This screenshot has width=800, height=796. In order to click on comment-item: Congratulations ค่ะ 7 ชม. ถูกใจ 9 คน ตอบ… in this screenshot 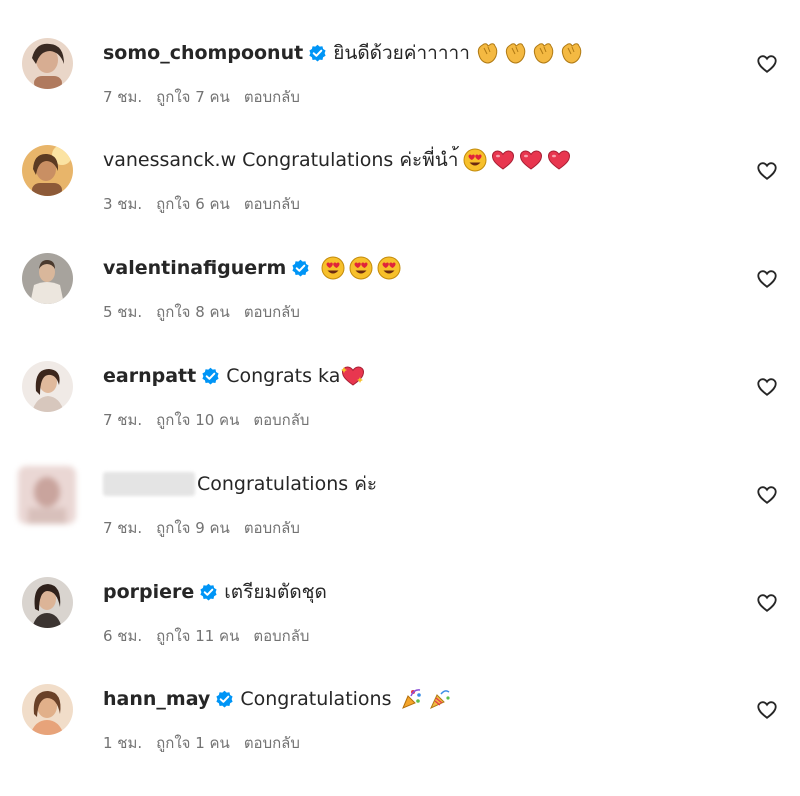, I will do `click(400, 521)`.